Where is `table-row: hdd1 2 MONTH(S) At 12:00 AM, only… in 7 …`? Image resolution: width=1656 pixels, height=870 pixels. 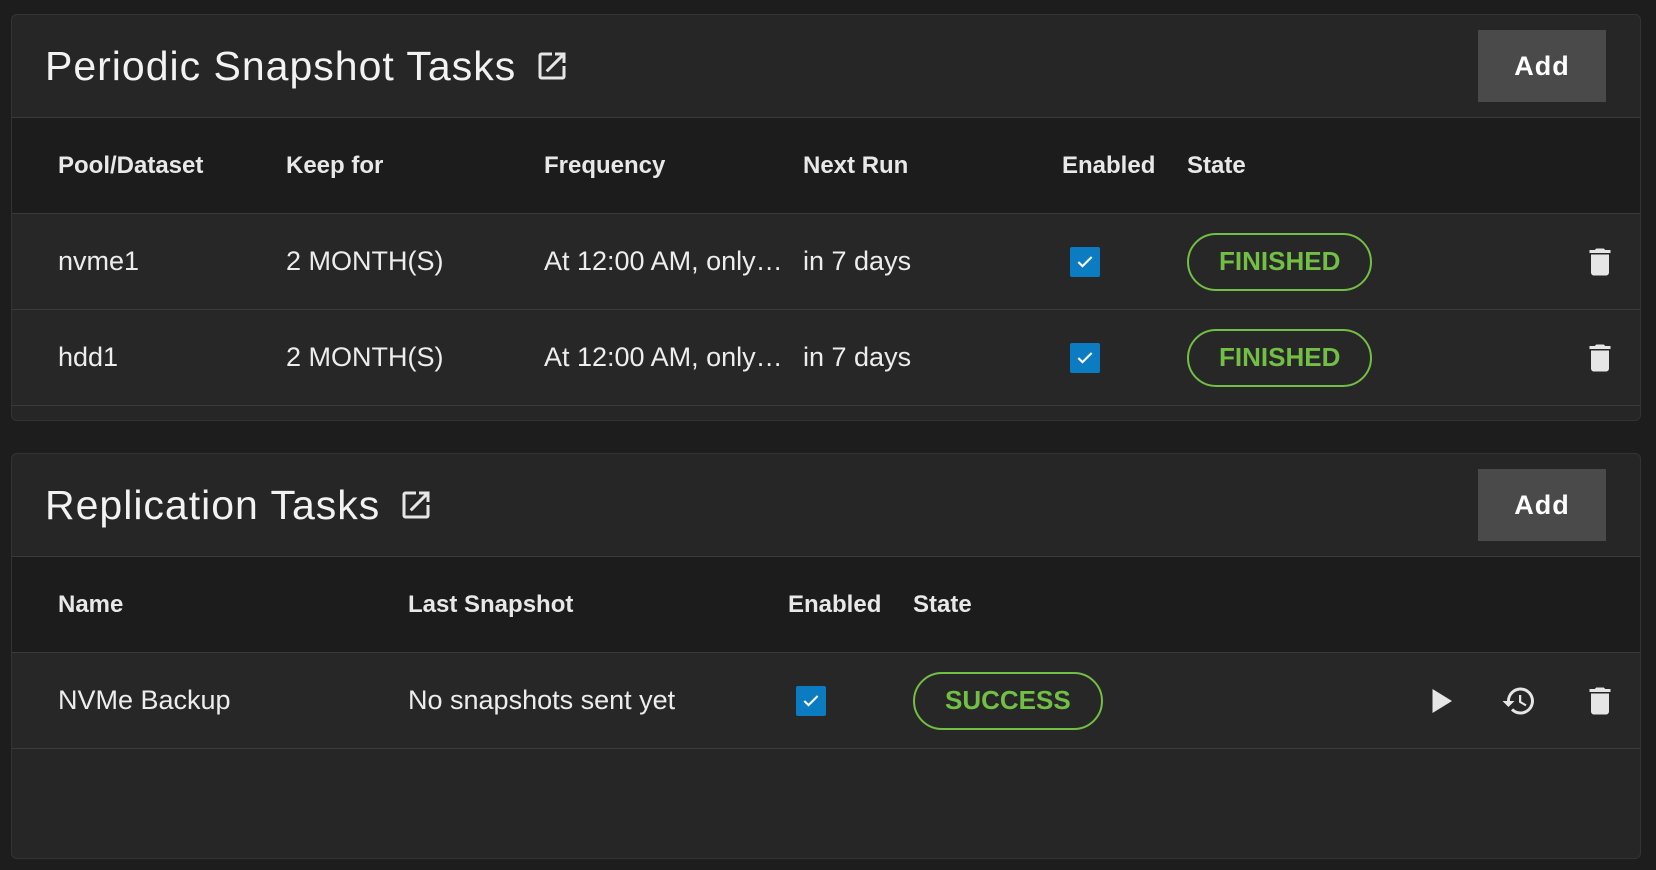
table-row: hdd1 2 MONTH(S) At 12:00 AM, only… in 7 … is located at coordinates (826, 358).